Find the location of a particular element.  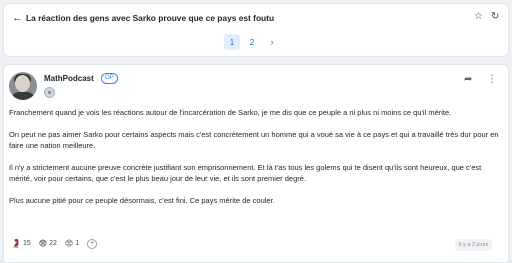

page-button-1: 1 is located at coordinates (232, 42).